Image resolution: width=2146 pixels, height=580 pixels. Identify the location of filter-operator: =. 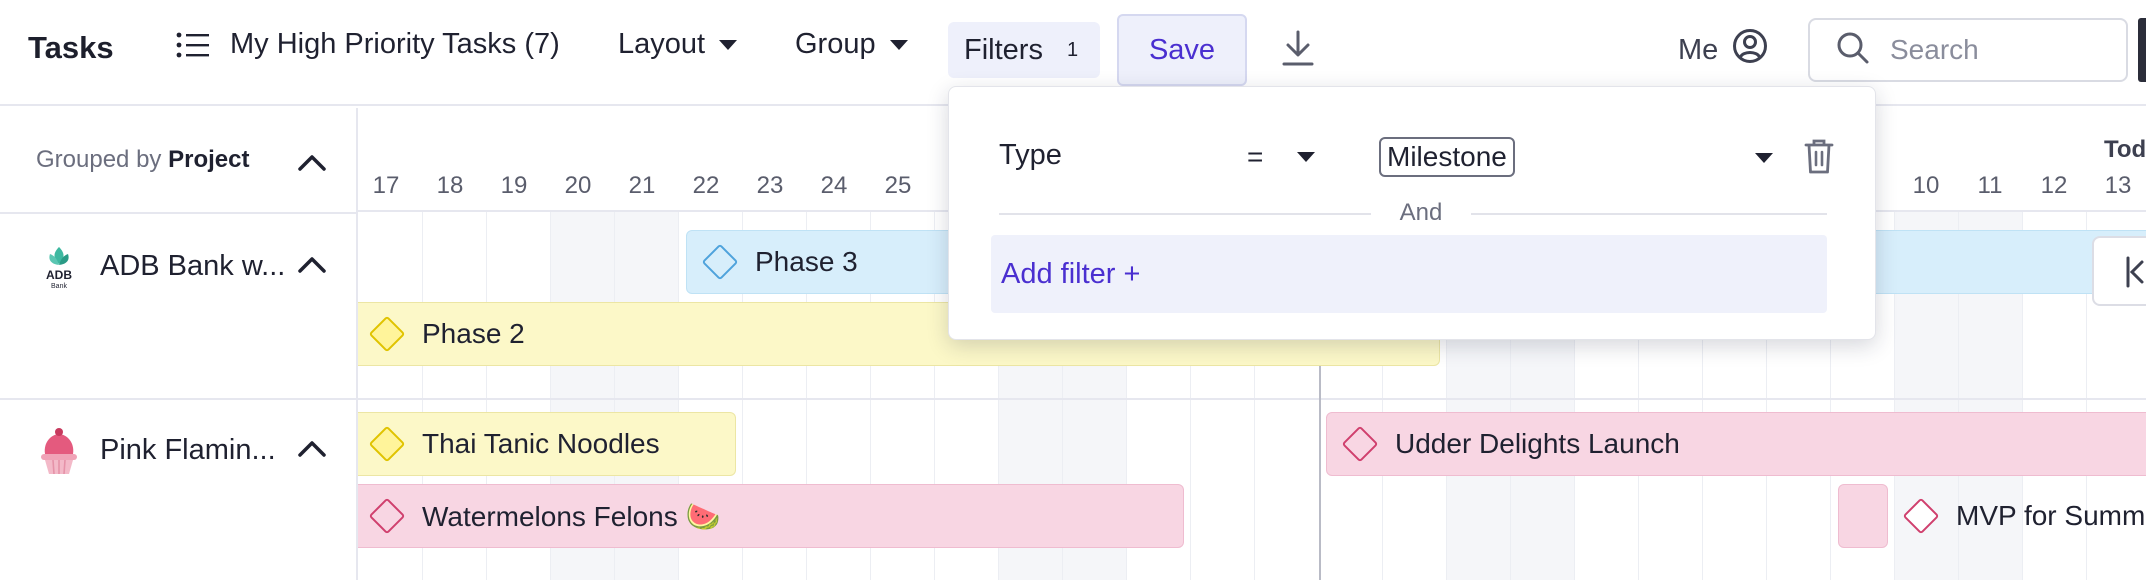
(1255, 156).